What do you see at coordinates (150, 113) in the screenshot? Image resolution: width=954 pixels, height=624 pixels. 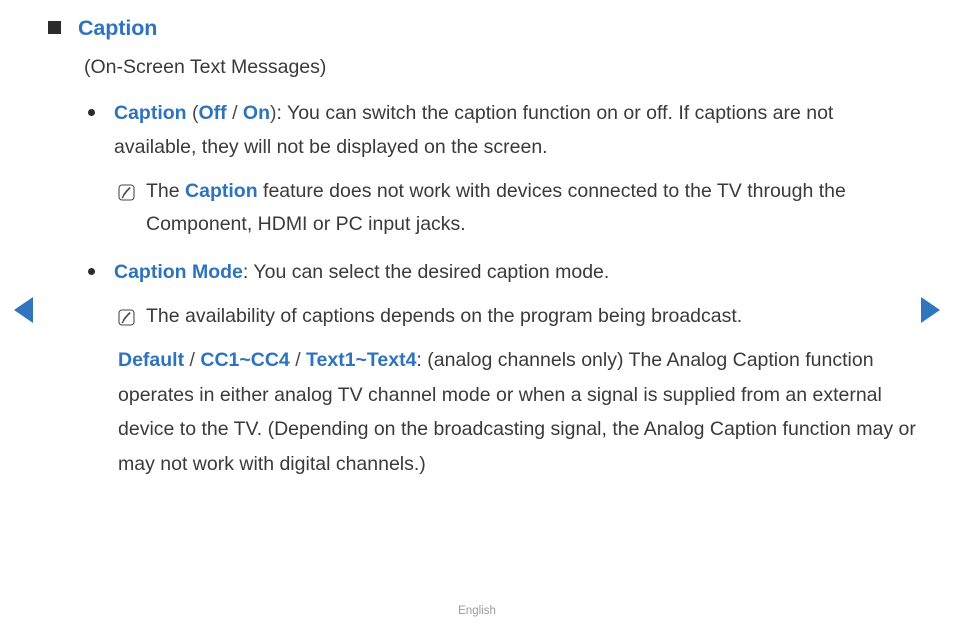 I see `option-term-caption: Caption` at bounding box center [150, 113].